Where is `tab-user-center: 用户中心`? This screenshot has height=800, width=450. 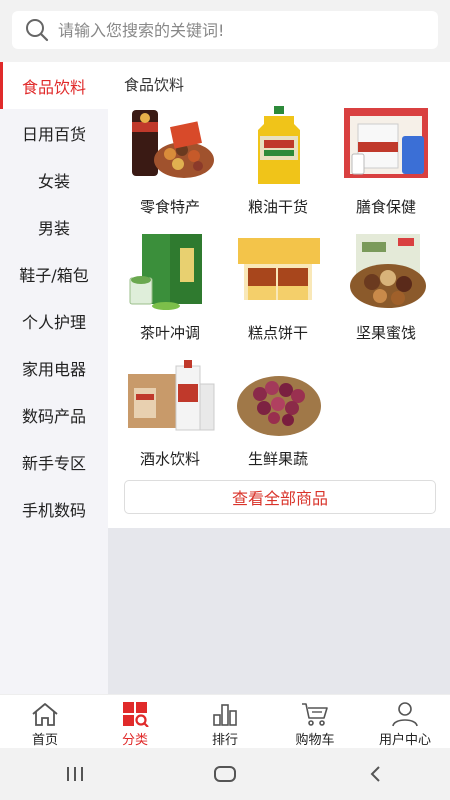
tab-user-center: 用户中心 is located at coordinates (405, 721).